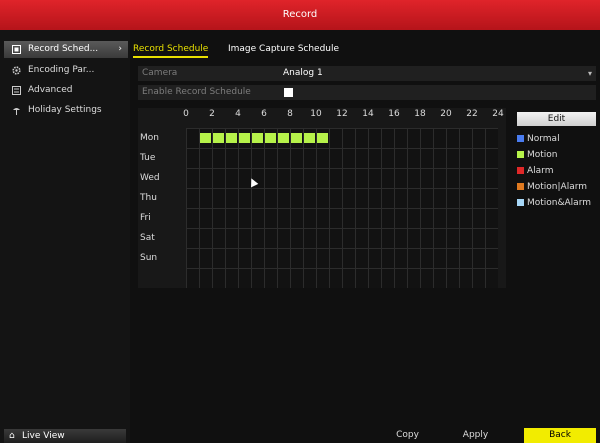 The height and width of the screenshot is (443, 600). What do you see at coordinates (420, 114) in the screenshot?
I see `hour-label: 18` at bounding box center [420, 114].